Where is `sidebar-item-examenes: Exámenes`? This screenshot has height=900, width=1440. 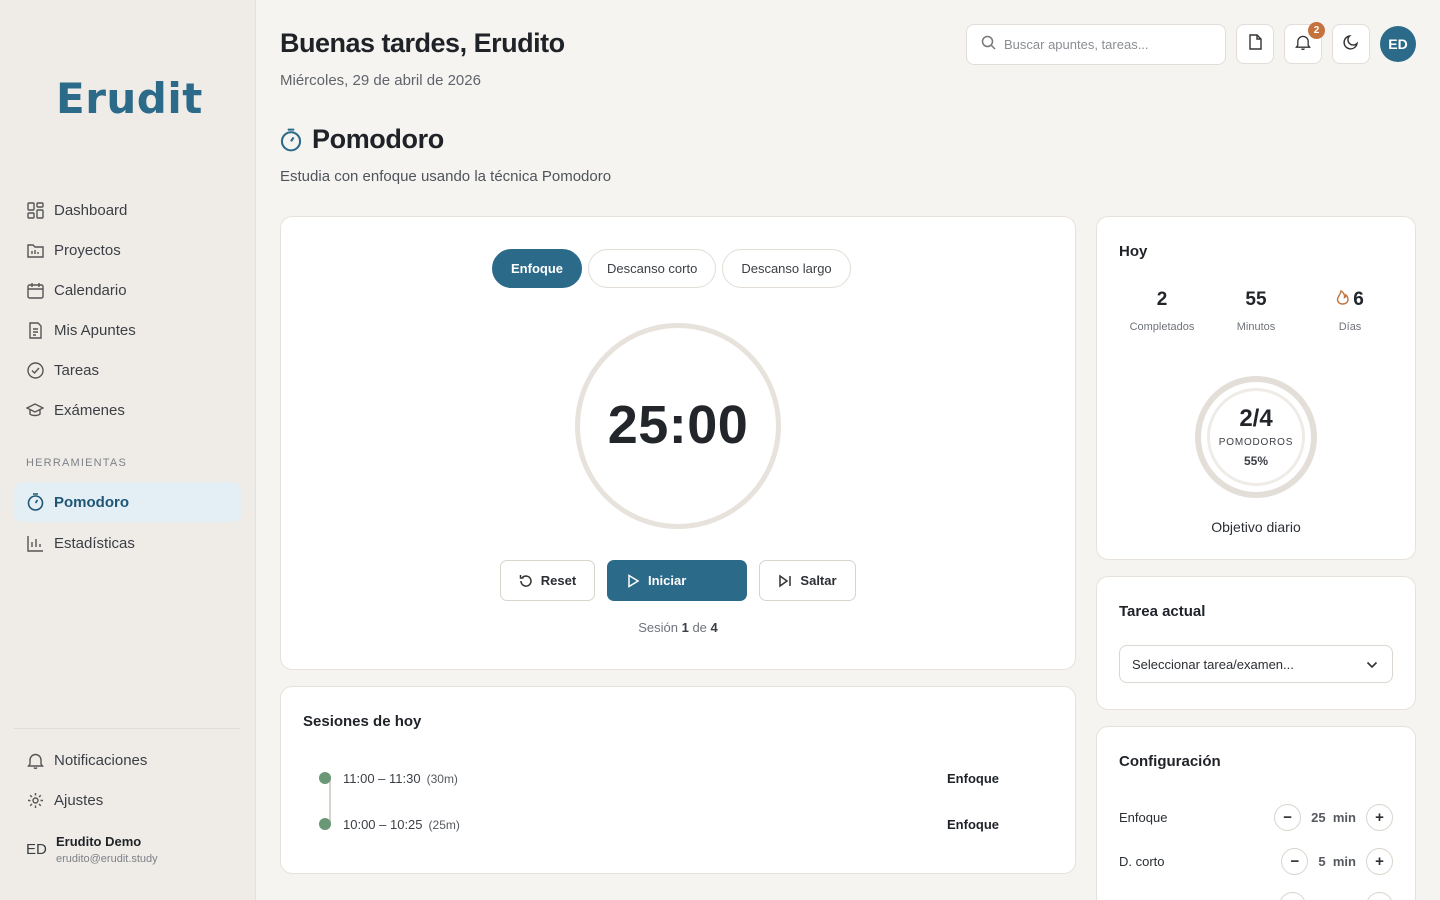
sidebar-item-examenes: Exámenes is located at coordinates (127, 410).